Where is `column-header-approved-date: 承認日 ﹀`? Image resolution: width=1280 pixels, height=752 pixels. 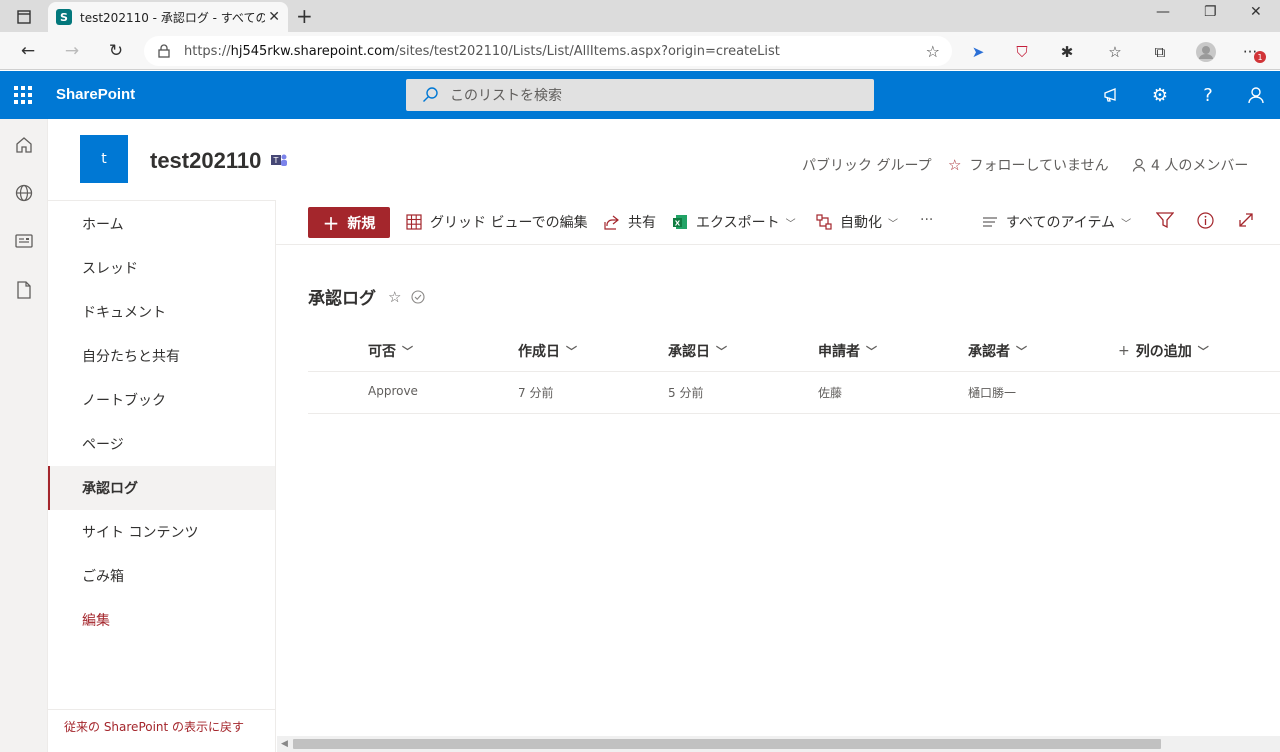
column-header-approved-date: 承認日 ﹀ is located at coordinates (697, 351).